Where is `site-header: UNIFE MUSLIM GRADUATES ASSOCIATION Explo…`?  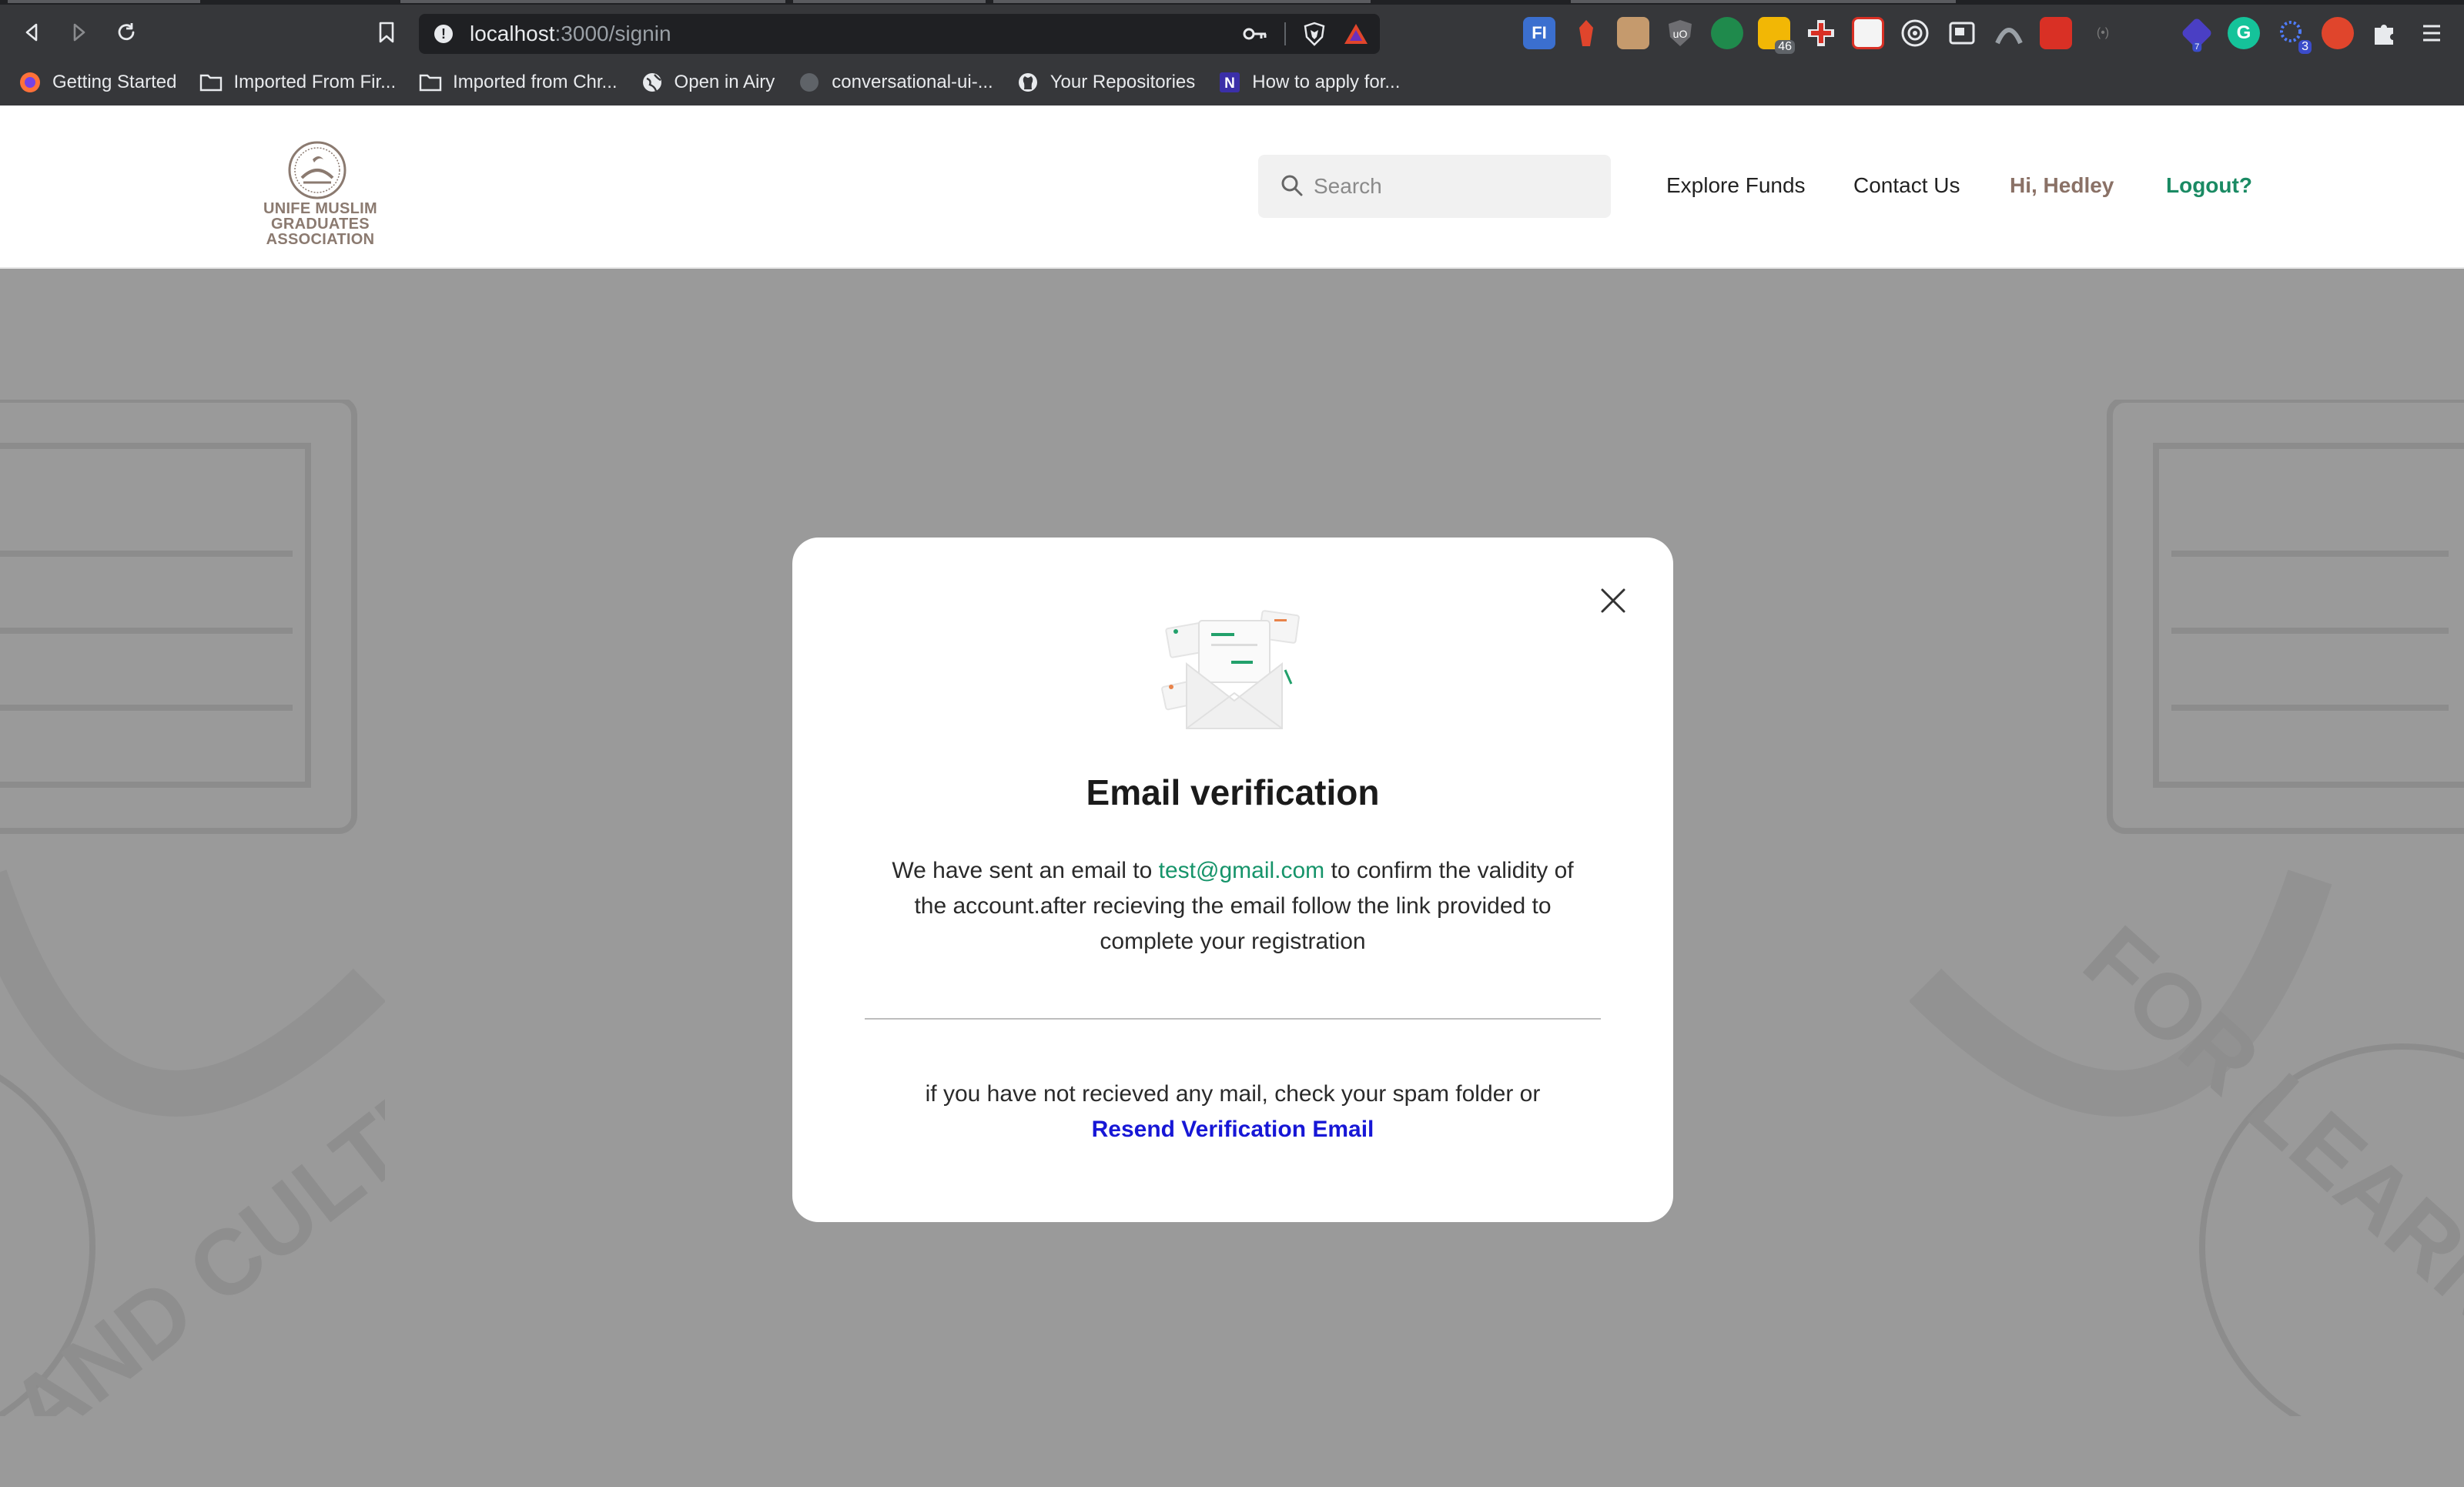
site-header: UNIFE MUSLIM GRADUATES ASSOCIATION Explo… is located at coordinates (1232, 187).